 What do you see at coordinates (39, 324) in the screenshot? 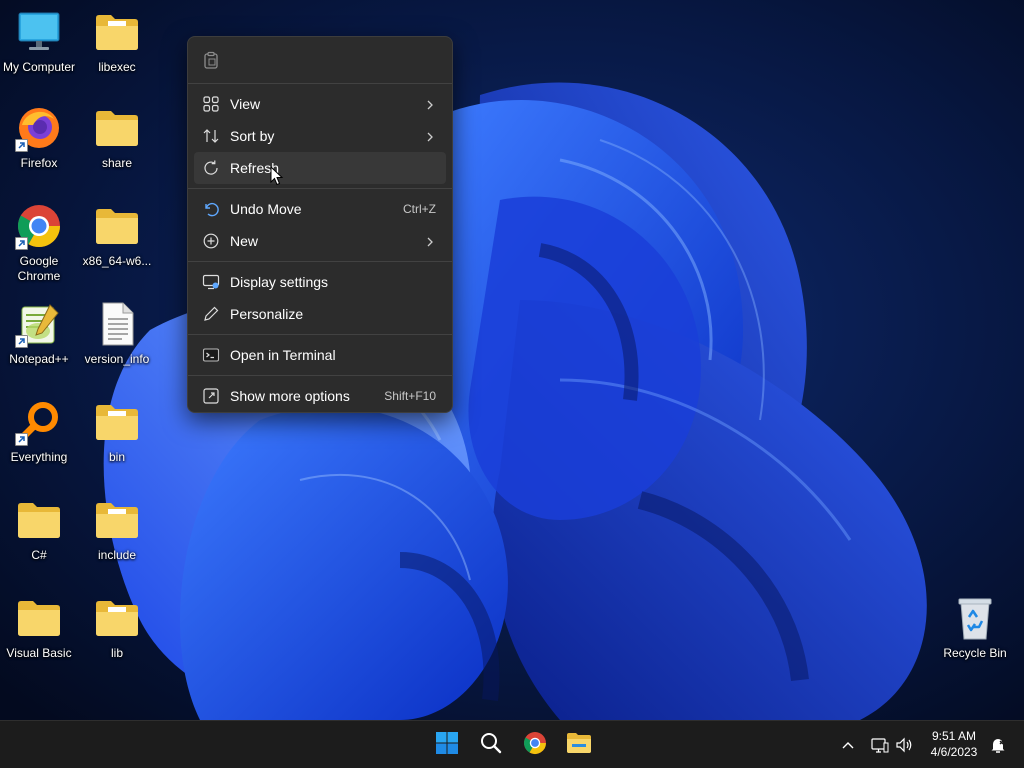
I see `notepad-plus-plus-icon` at bounding box center [39, 324].